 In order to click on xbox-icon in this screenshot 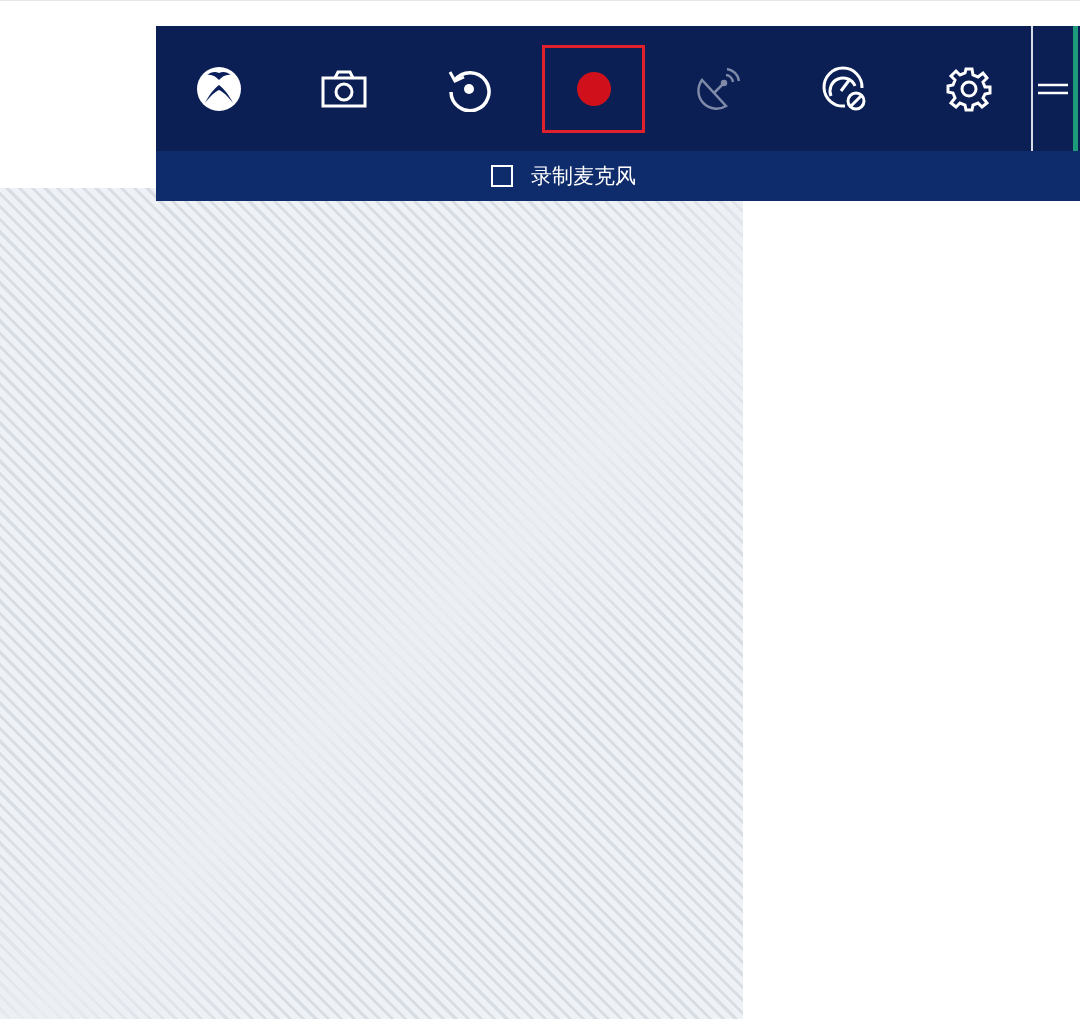, I will do `click(218, 88)`.